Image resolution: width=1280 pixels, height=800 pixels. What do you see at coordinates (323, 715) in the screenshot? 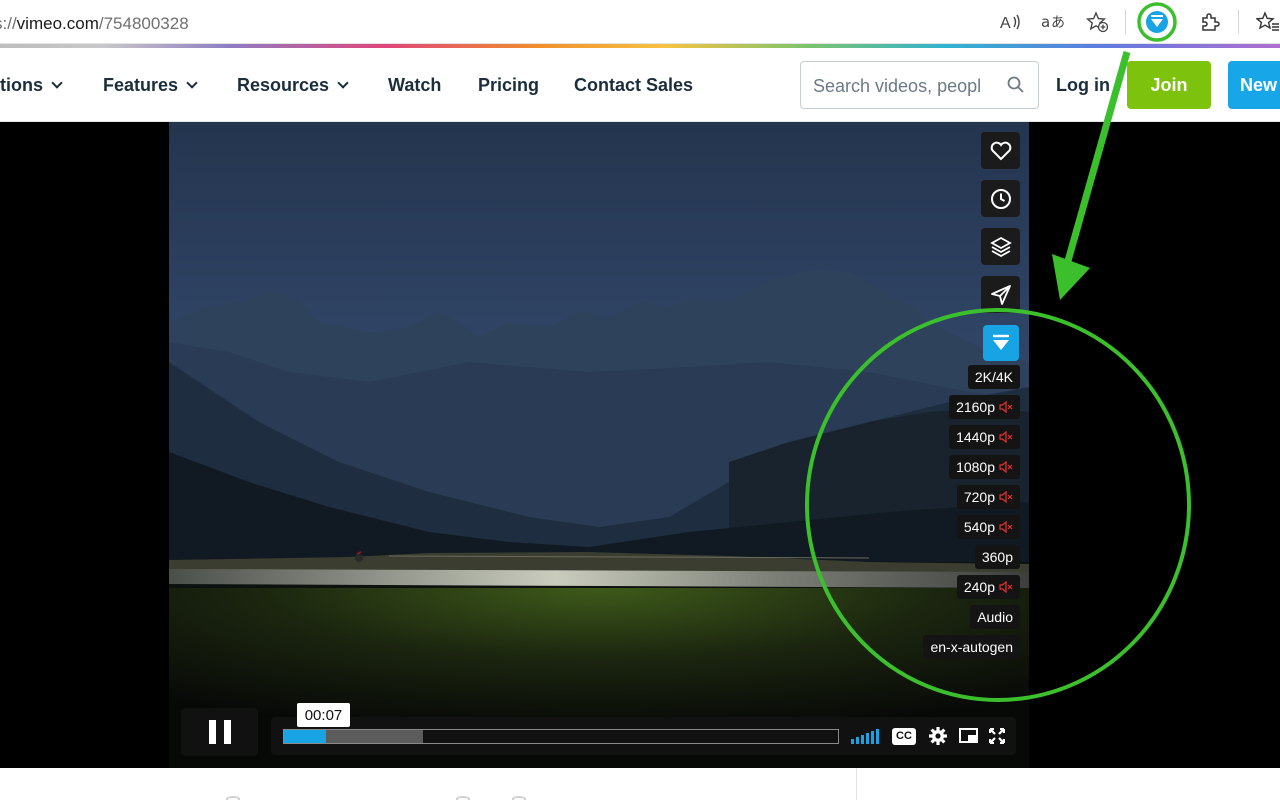
I see `current-time-tooltip: 00:07` at bounding box center [323, 715].